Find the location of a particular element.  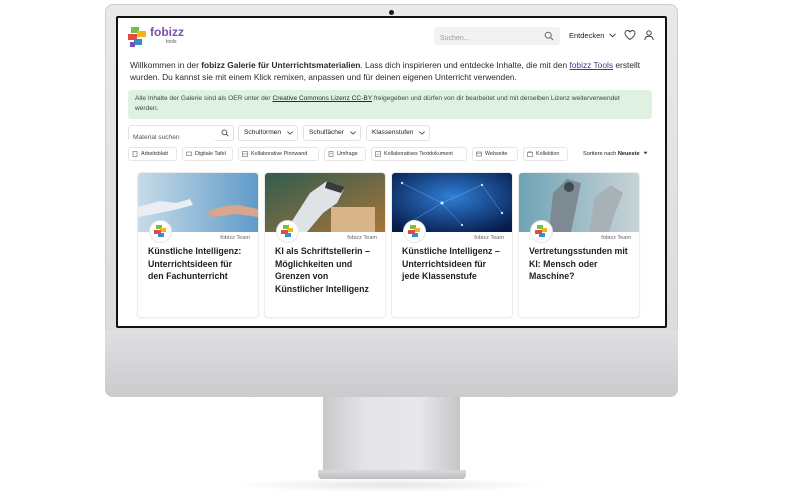

dropdown-label: Klassenstufen is located at coordinates (393, 132).